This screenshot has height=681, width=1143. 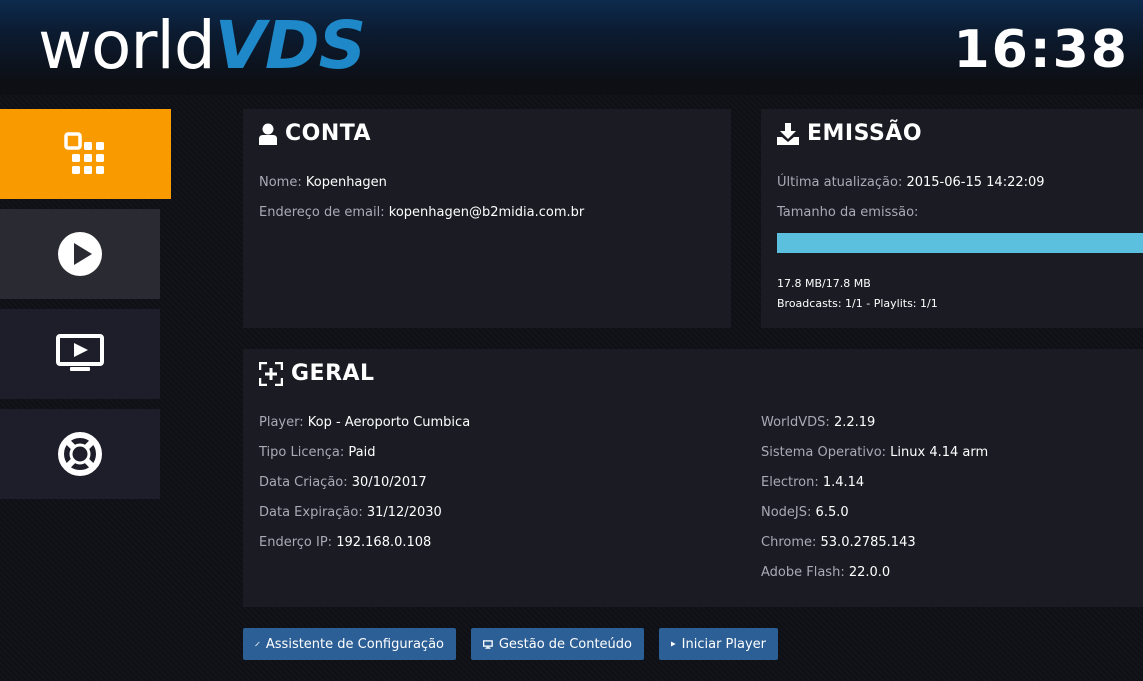 I want to click on geral-right-row: Sistema Operativo: Linux 4.14 arm, so click(x=875, y=452).